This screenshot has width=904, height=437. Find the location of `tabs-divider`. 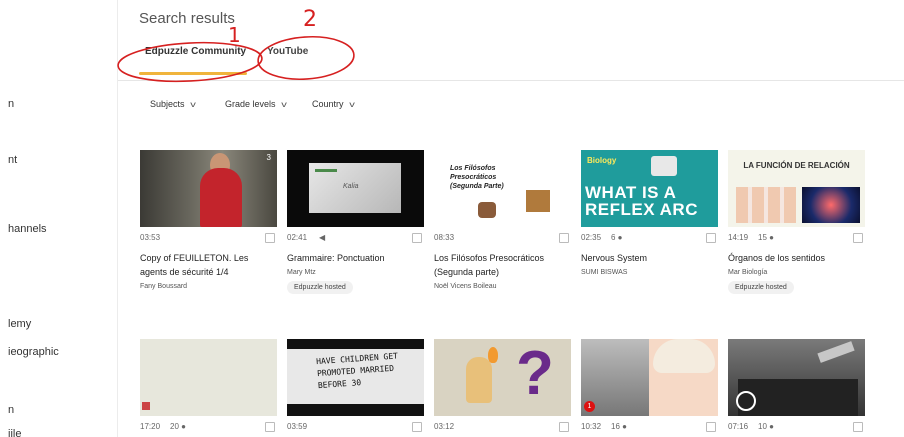

tabs-divider is located at coordinates (511, 80).